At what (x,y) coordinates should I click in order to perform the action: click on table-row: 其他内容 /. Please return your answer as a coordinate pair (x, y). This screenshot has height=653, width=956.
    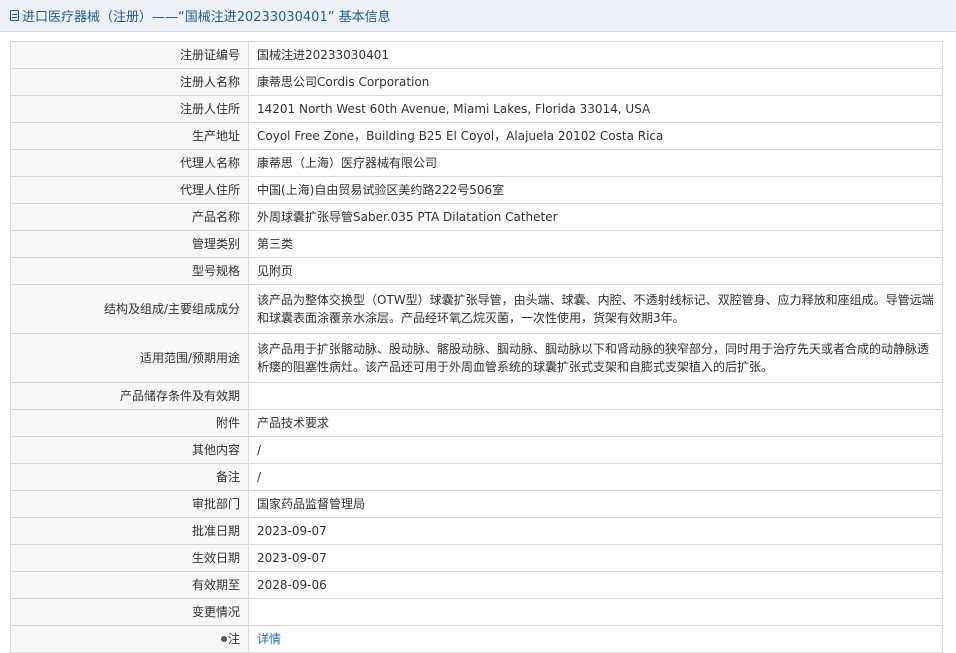
    Looking at the image, I should click on (476, 450).